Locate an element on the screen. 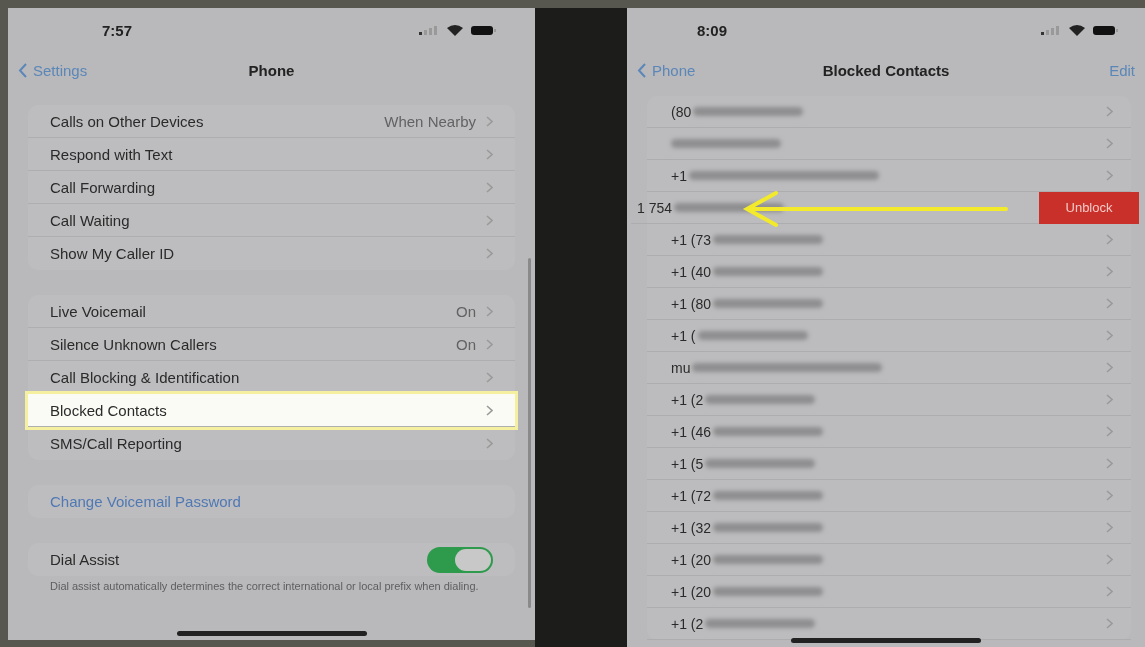  row-label: Blocked Contacts is located at coordinates (108, 410).